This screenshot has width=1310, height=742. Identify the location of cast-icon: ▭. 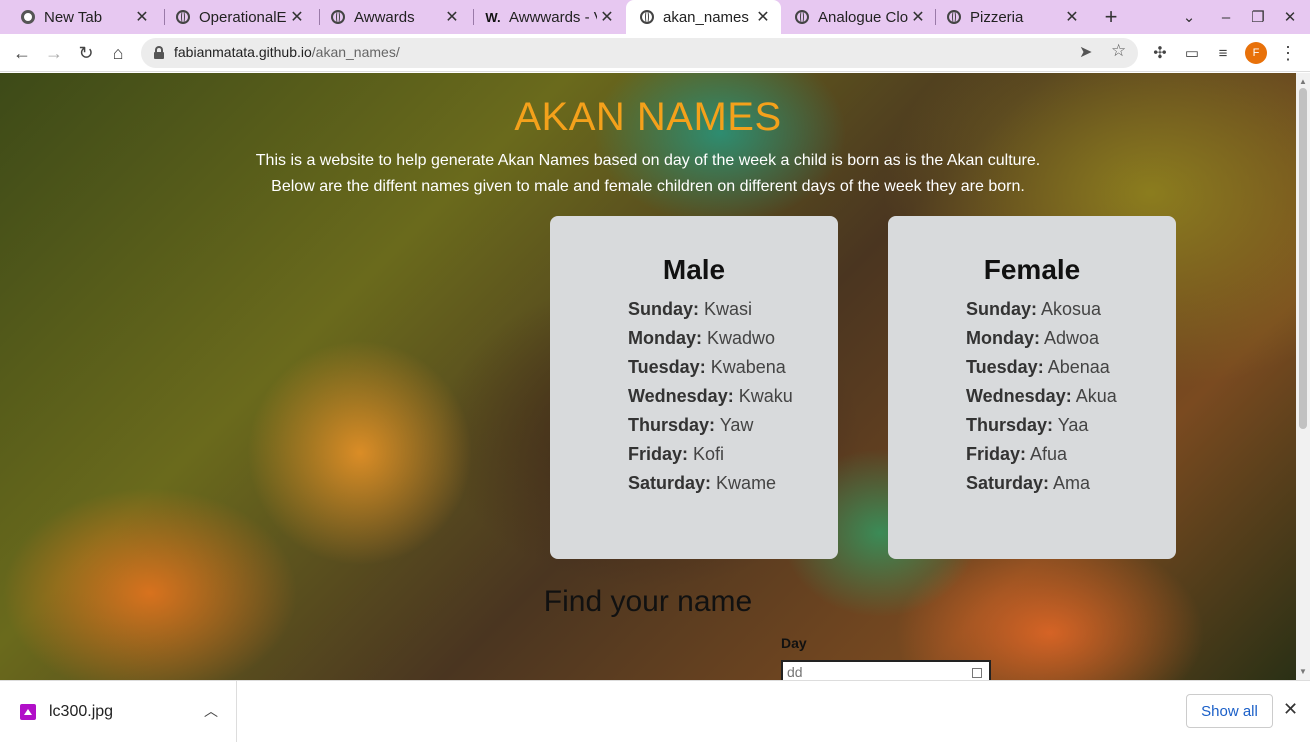
(1192, 53).